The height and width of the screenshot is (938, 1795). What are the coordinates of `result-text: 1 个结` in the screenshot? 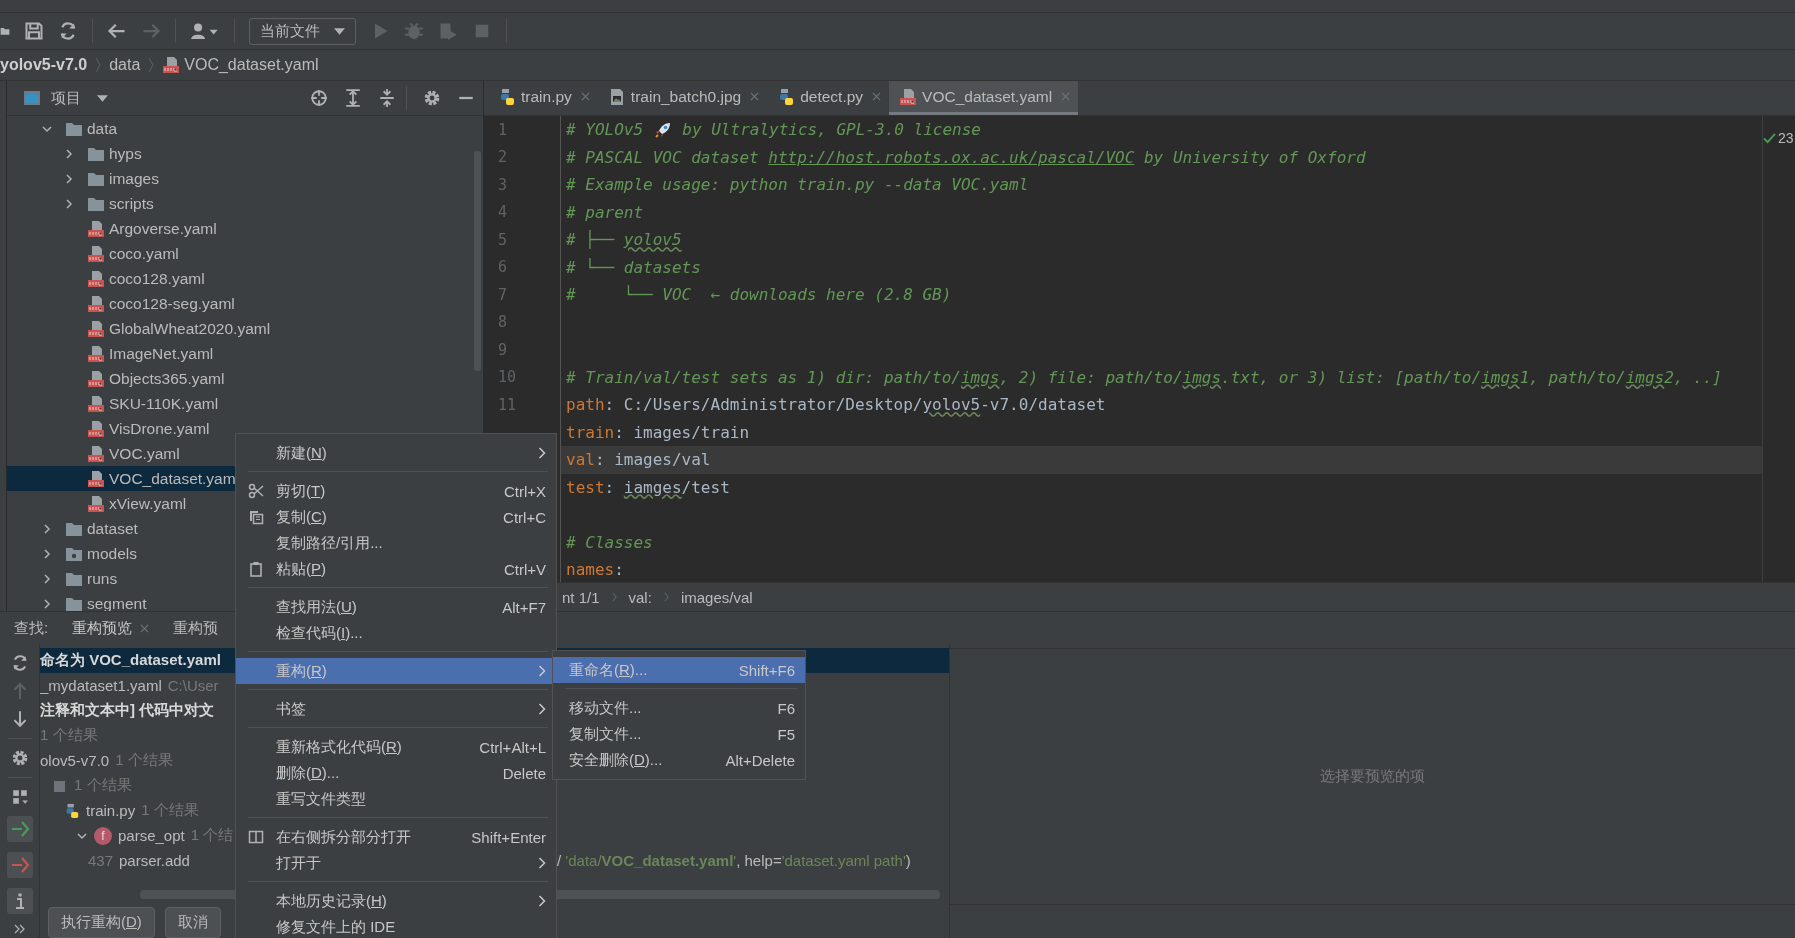 It's located at (212, 835).